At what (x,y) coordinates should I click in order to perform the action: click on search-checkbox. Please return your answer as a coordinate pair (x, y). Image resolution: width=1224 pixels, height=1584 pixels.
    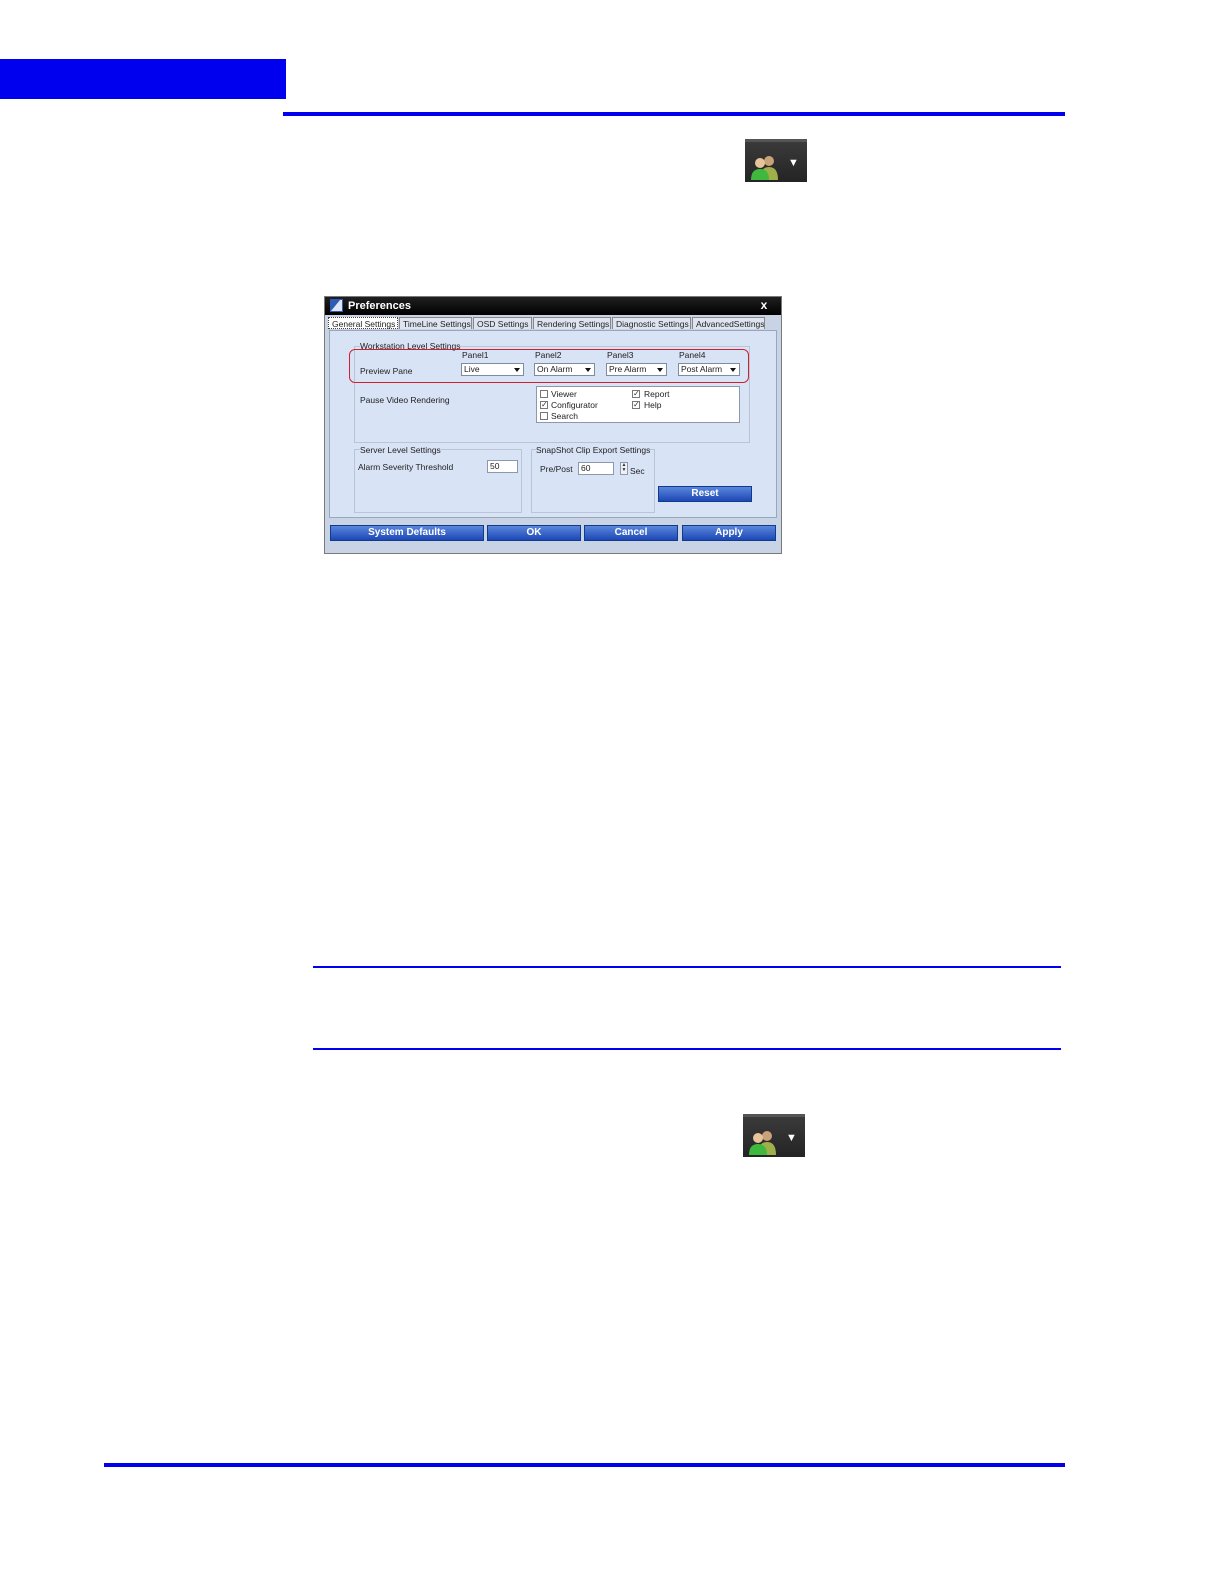
    Looking at the image, I should click on (544, 416).